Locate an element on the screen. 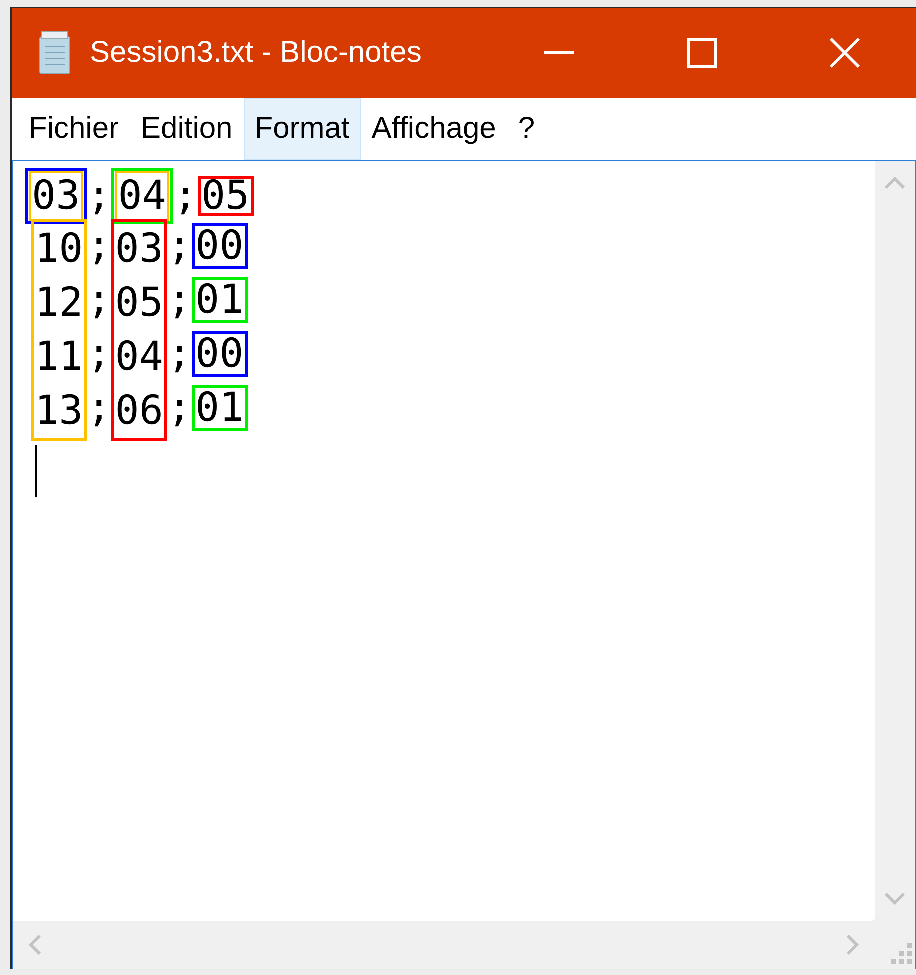 This screenshot has height=975, width=916. maximize-icon is located at coordinates (701, 53).